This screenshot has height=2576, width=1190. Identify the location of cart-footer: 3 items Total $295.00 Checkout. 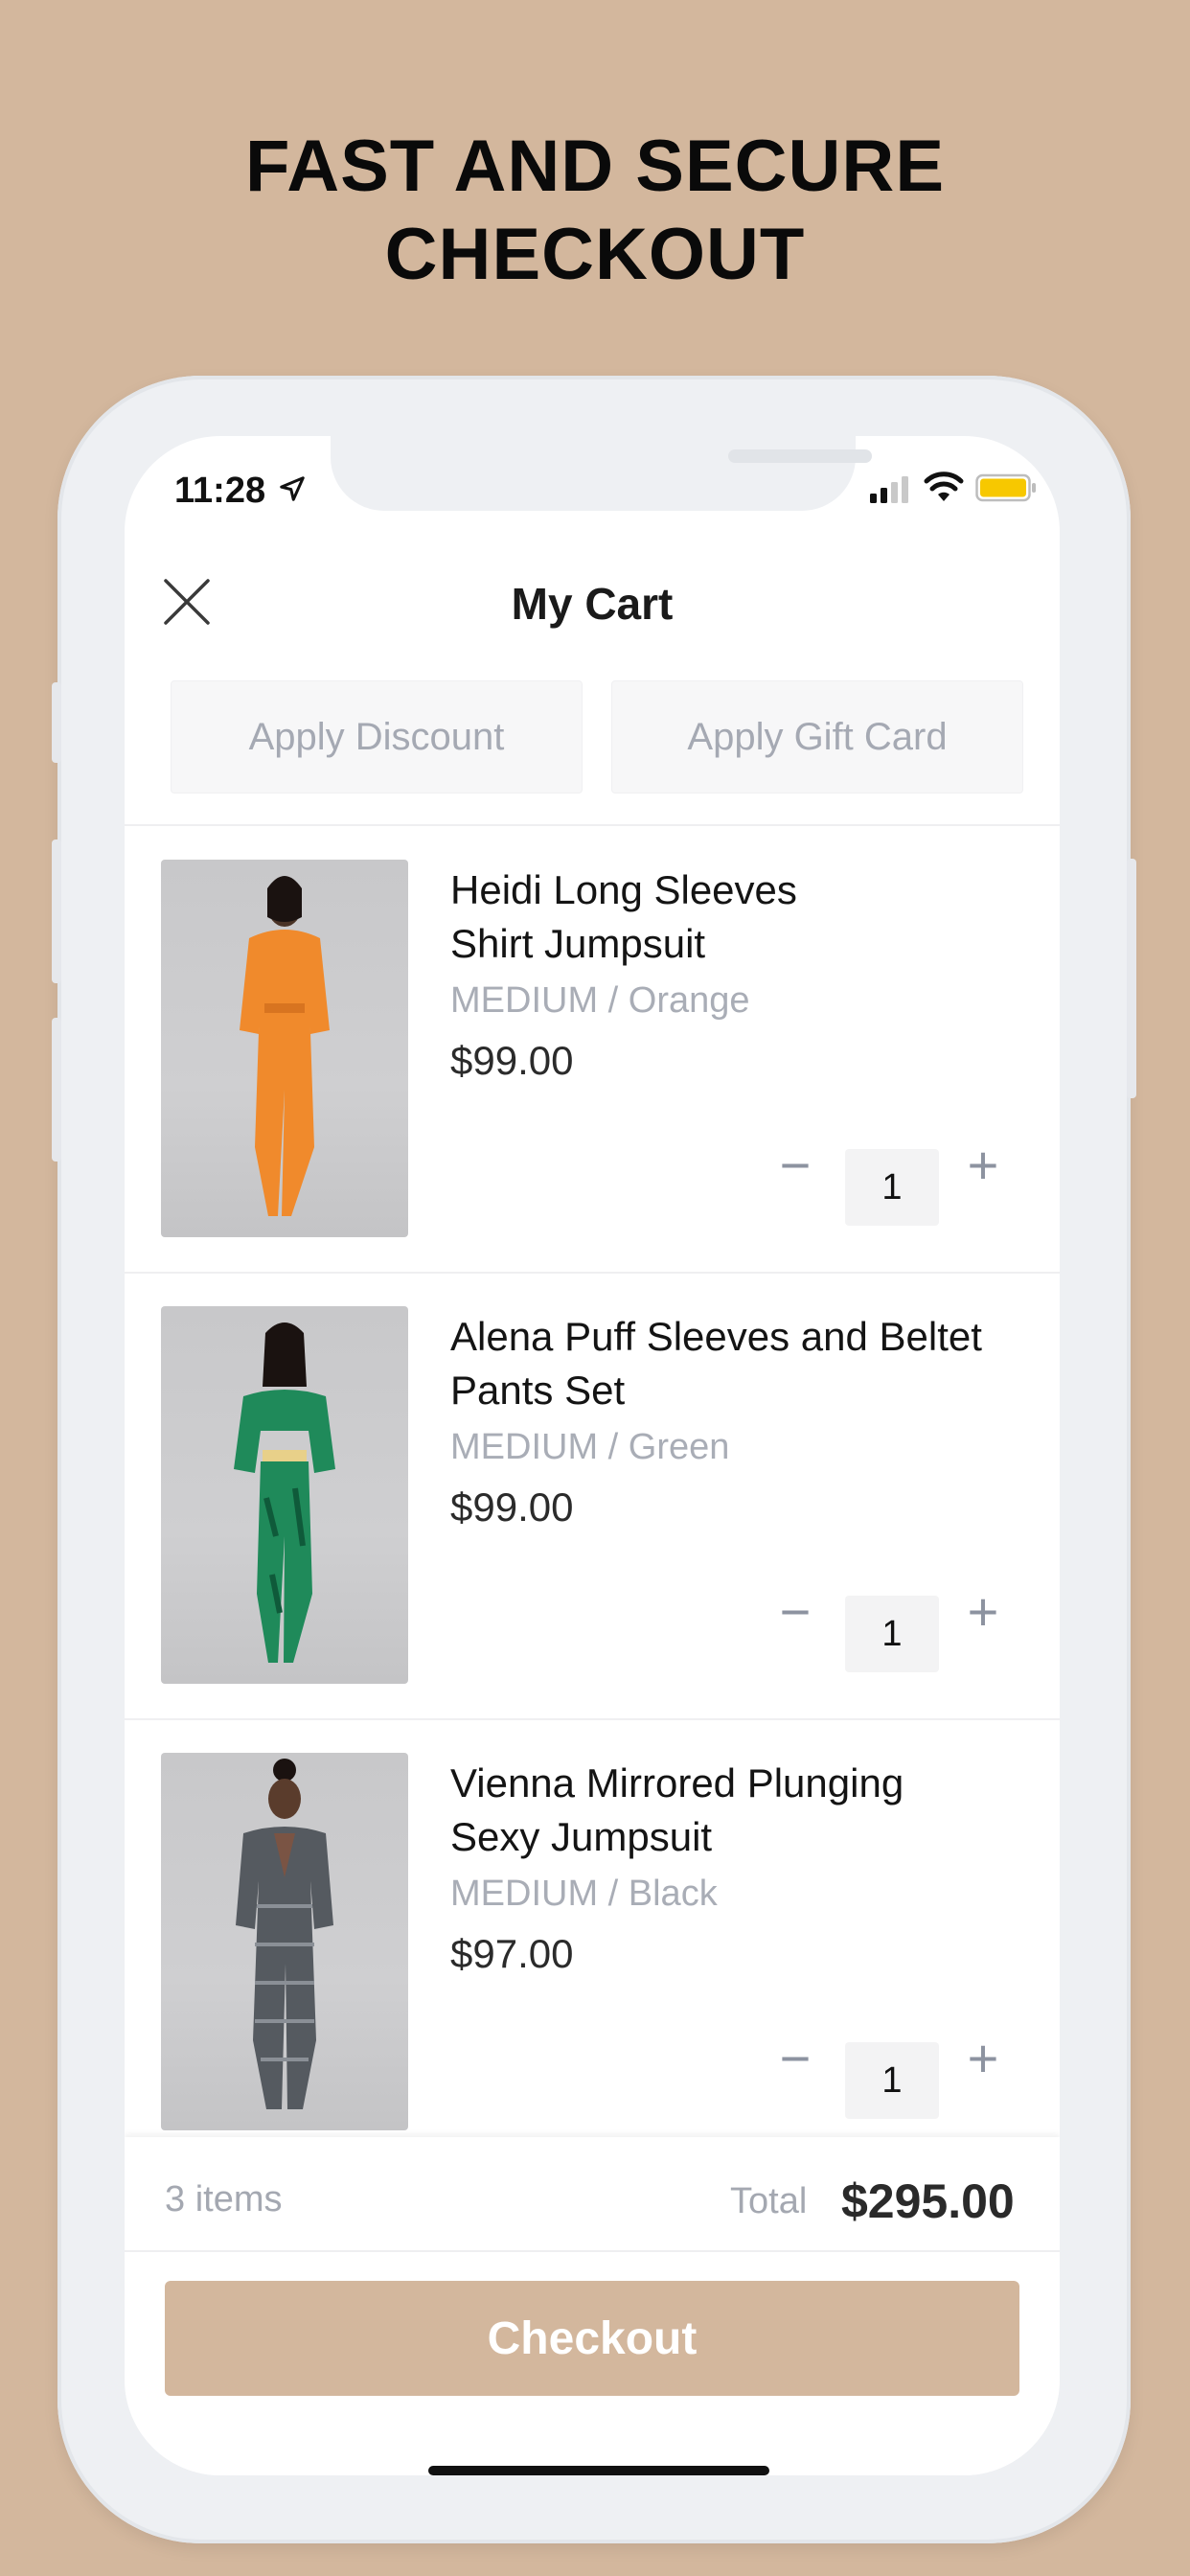
(592, 2306).